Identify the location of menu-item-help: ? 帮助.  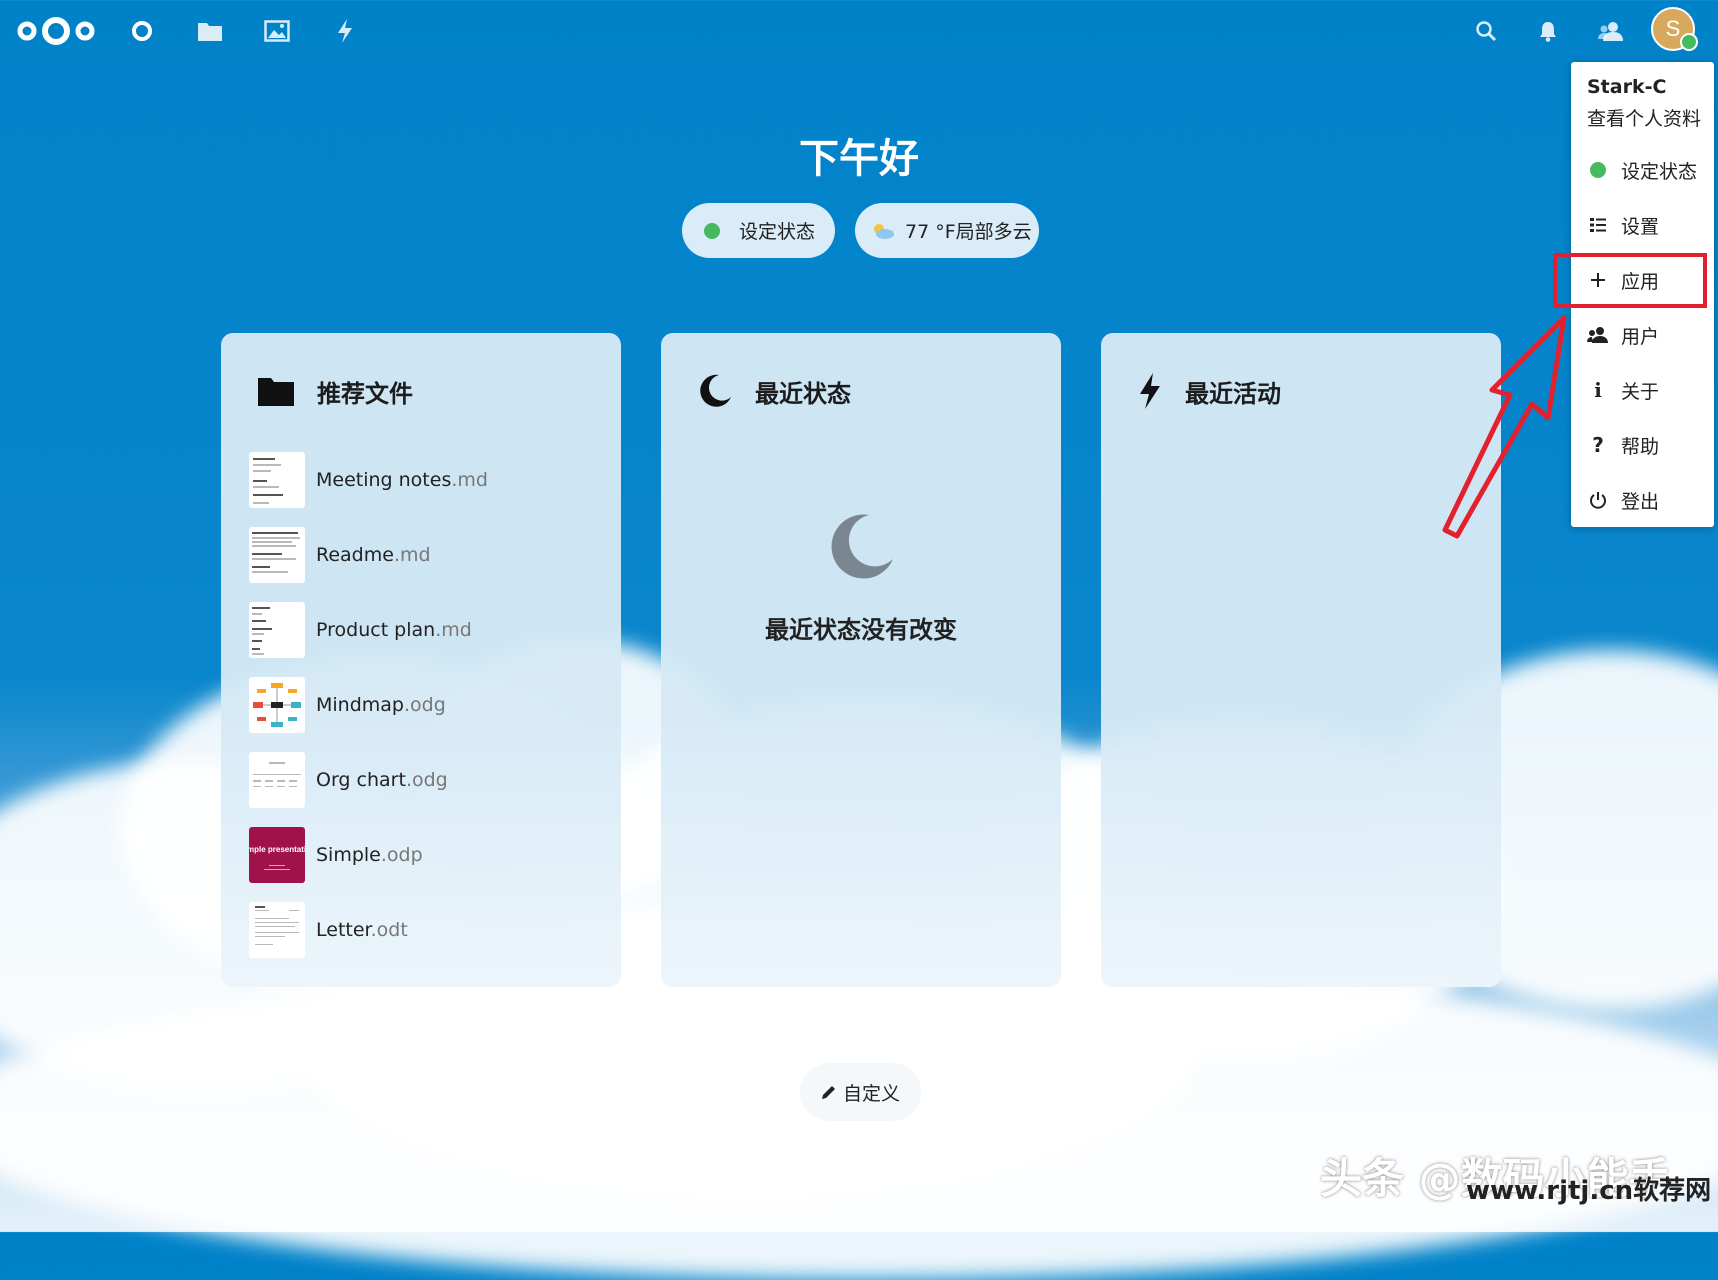
(1642, 445).